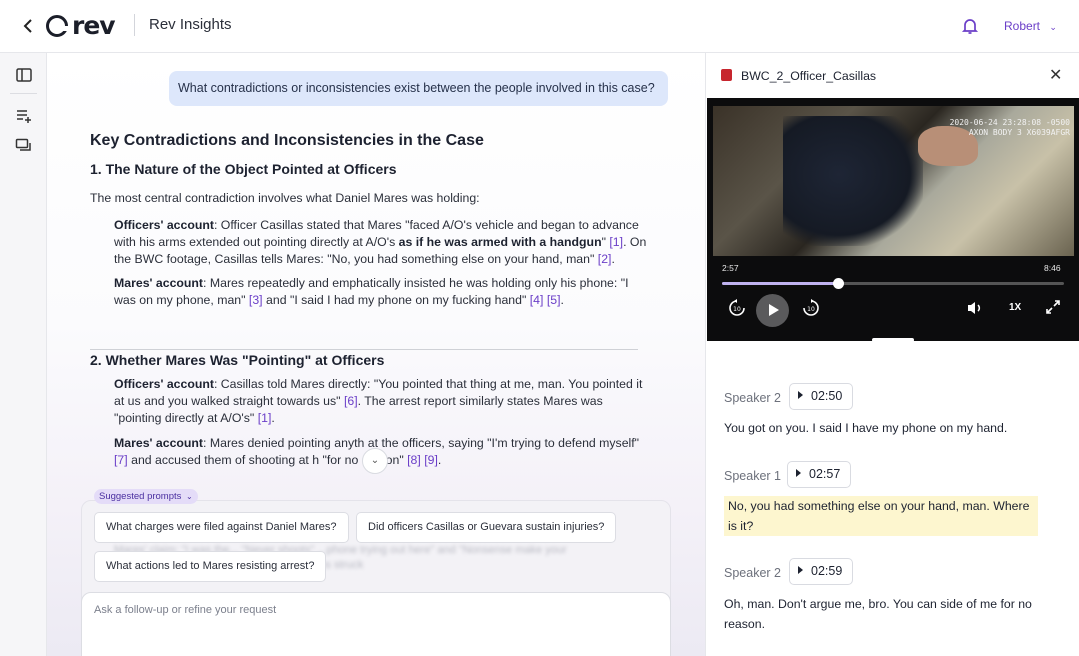  Describe the element at coordinates (970, 26) in the screenshot. I see `bell-icon` at that location.